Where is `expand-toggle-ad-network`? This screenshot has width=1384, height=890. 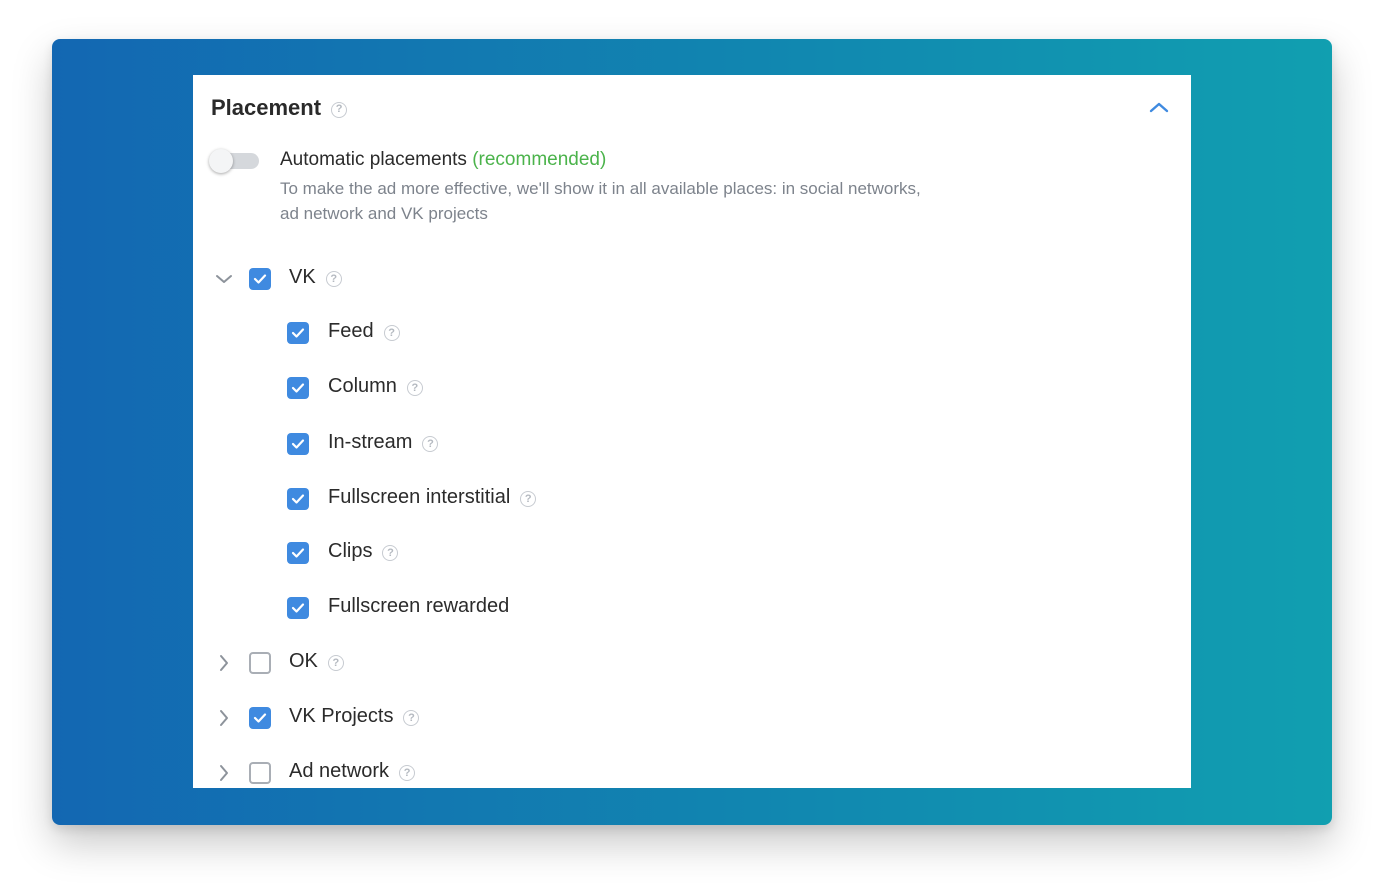 expand-toggle-ad-network is located at coordinates (224, 773).